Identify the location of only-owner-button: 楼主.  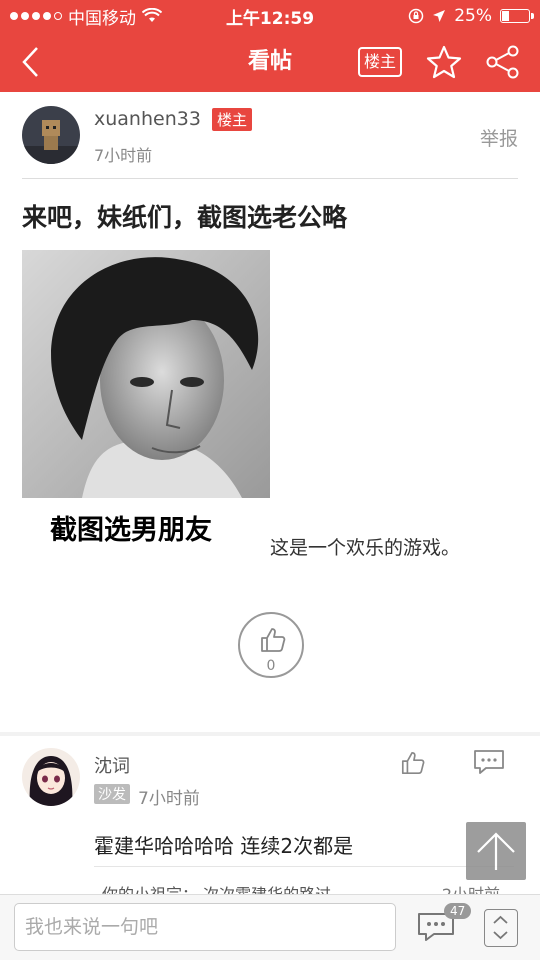
(380, 62).